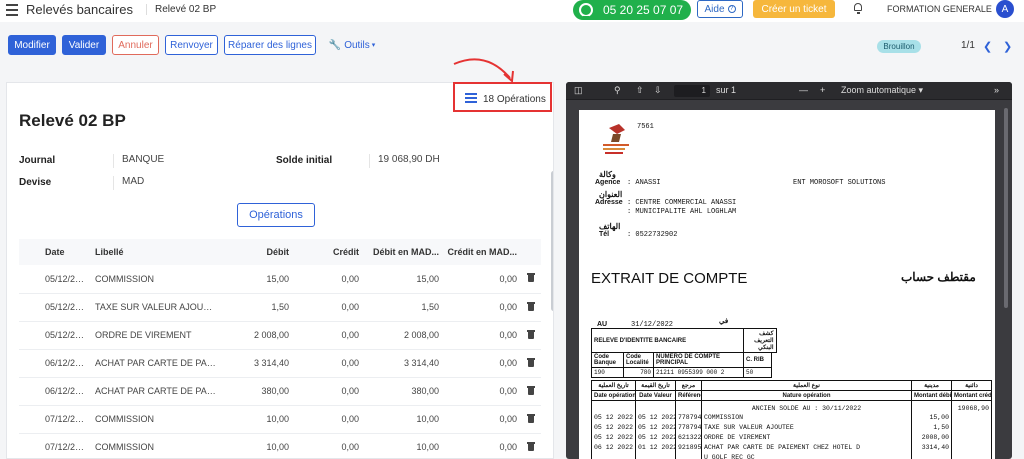 Image resolution: width=1024 pixels, height=459 pixels. Describe the element at coordinates (971, 385) in the screenshot. I see `pdf-header-ar: دائنية` at that location.